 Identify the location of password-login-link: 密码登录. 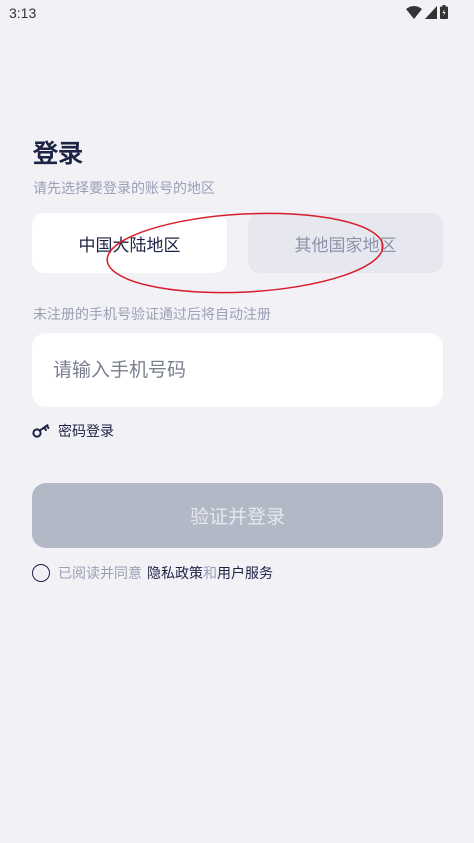
(73, 431).